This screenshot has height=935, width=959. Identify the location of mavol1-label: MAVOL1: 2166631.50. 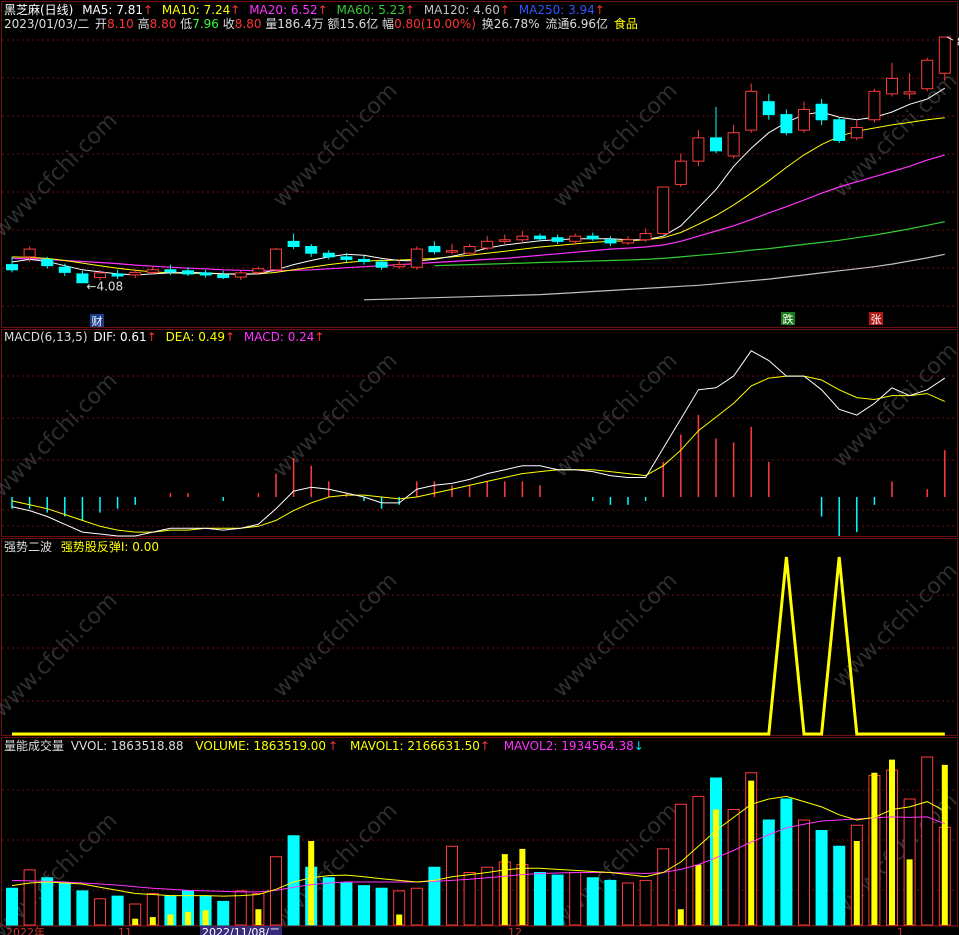
(414, 746).